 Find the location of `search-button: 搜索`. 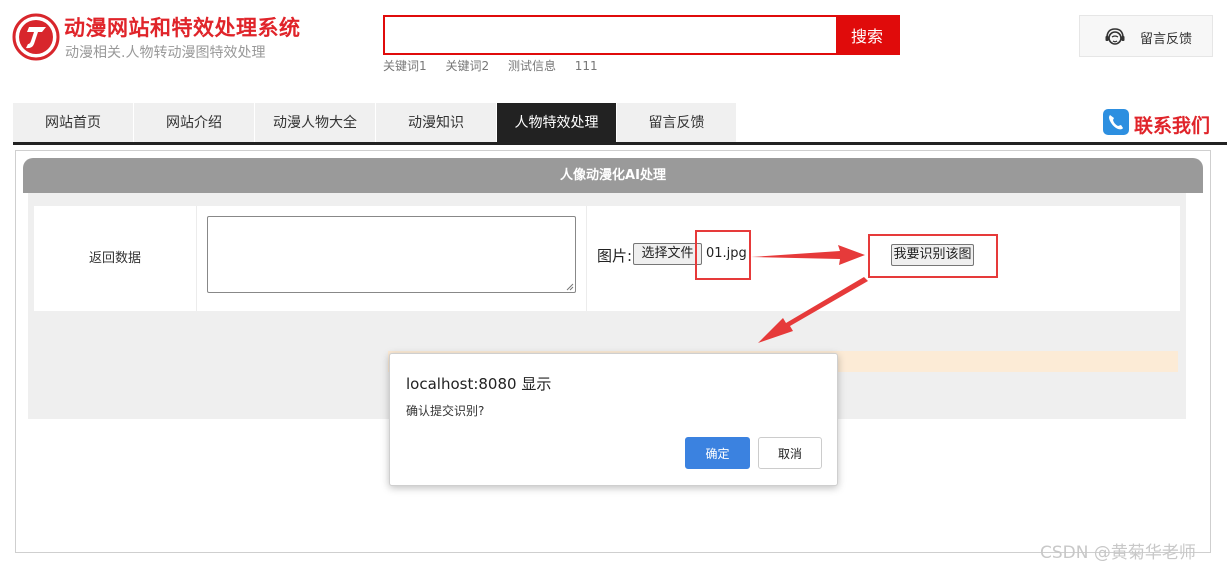

search-button: 搜索 is located at coordinates (867, 35).